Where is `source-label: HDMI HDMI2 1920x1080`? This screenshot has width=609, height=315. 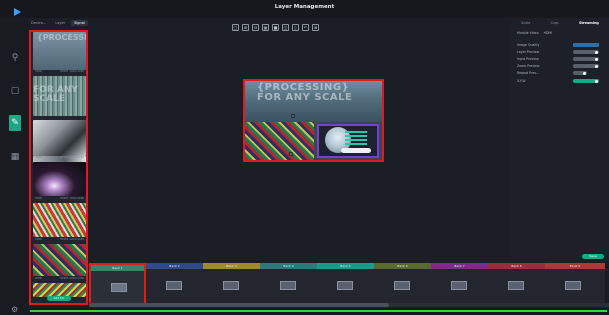
source-label: HDMI HDMI2 1920x1080 is located at coordinates (59, 158).